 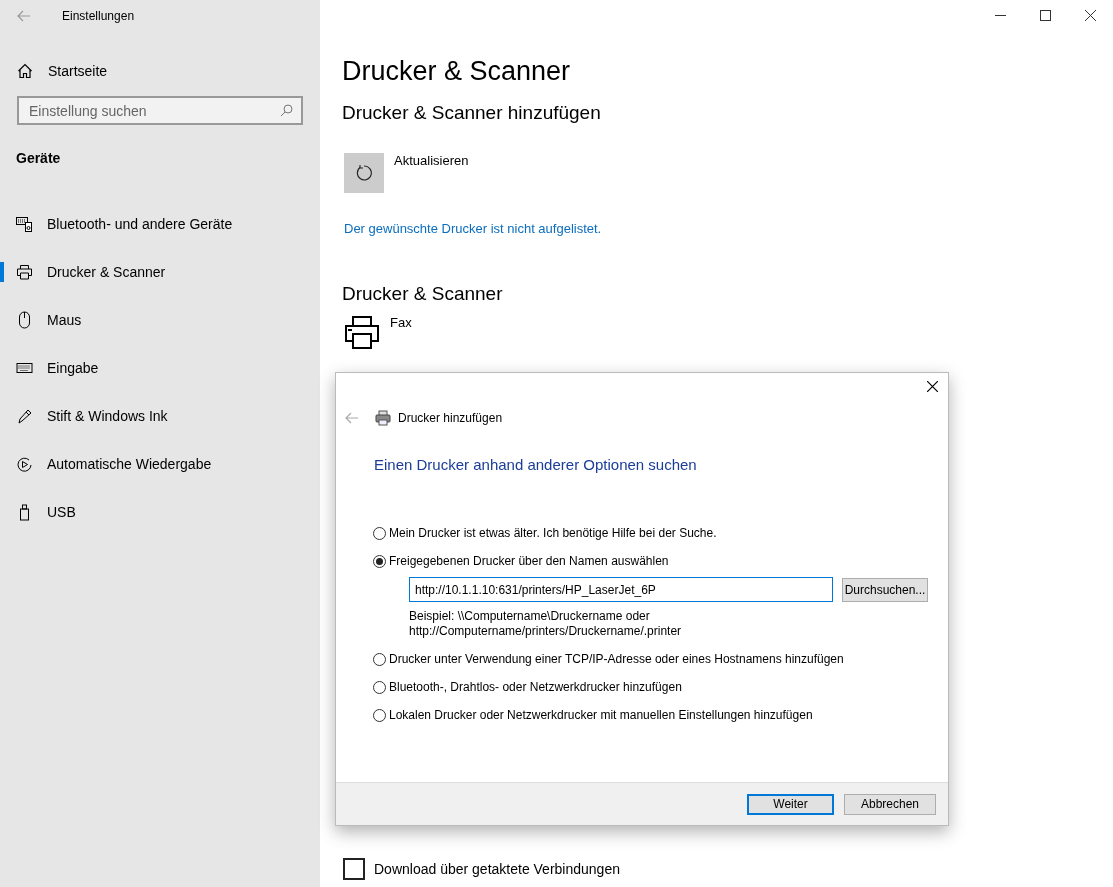 What do you see at coordinates (160, 464) in the screenshot?
I see `sidebar-item: Automatische Wiedergabe` at bounding box center [160, 464].